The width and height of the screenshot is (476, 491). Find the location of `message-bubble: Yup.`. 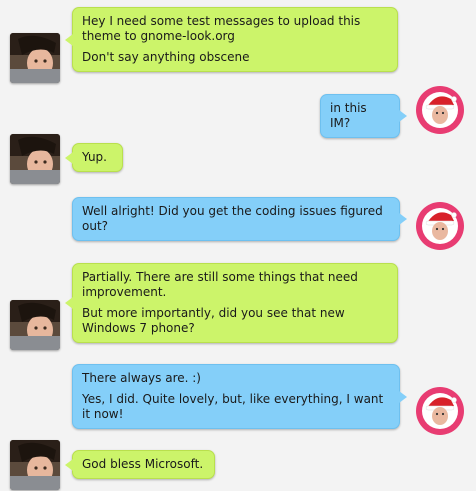

message-bubble: Yup. is located at coordinates (94, 157).